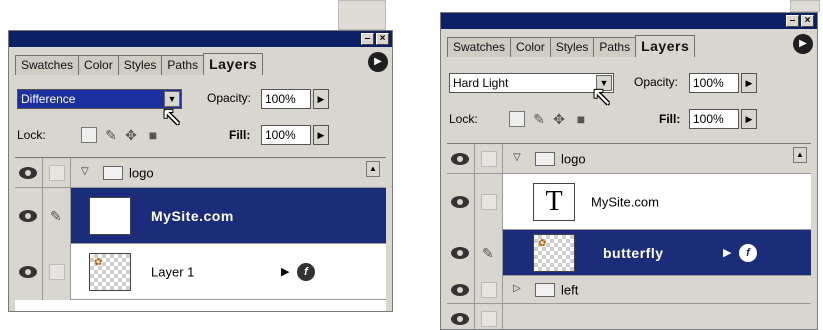  Describe the element at coordinates (570, 289) in the screenshot. I see `group-name: left` at that location.